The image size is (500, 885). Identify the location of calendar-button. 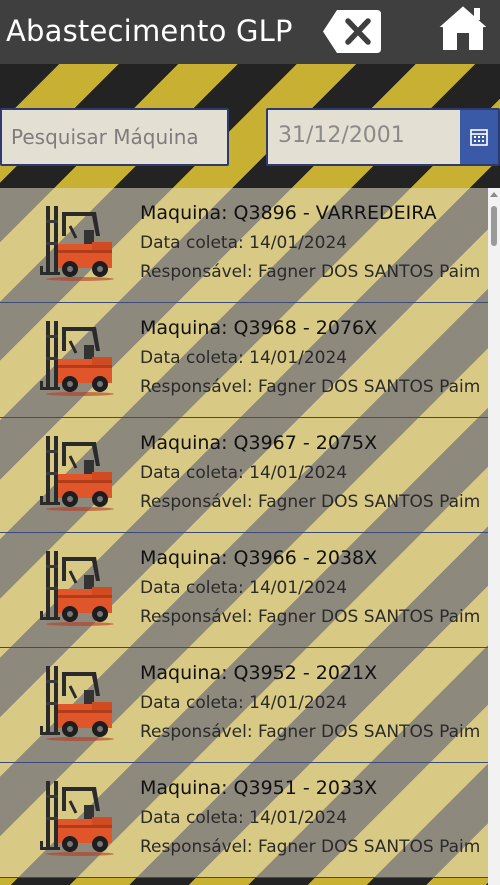
(479, 137).